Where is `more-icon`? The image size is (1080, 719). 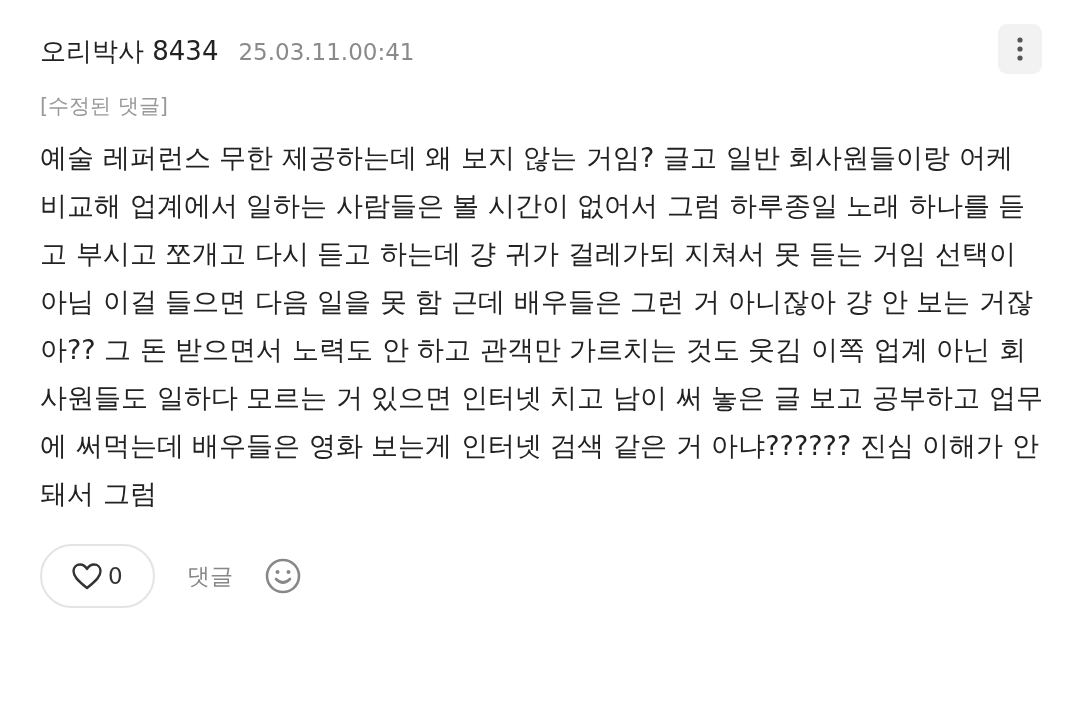 more-icon is located at coordinates (1020, 49).